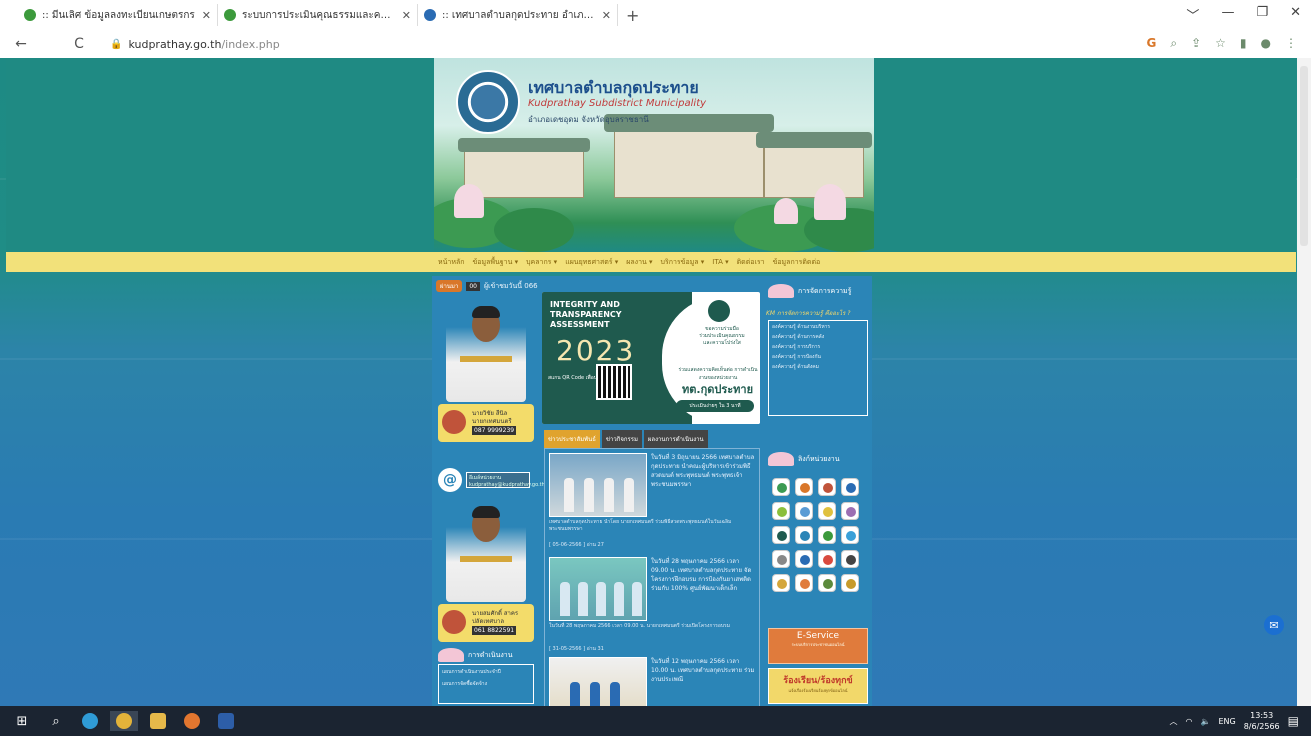 The image size is (1311, 736). What do you see at coordinates (486, 672) in the screenshot?
I see `operations-link: แผนการดำเนินงานประจำปี` at bounding box center [486, 672].